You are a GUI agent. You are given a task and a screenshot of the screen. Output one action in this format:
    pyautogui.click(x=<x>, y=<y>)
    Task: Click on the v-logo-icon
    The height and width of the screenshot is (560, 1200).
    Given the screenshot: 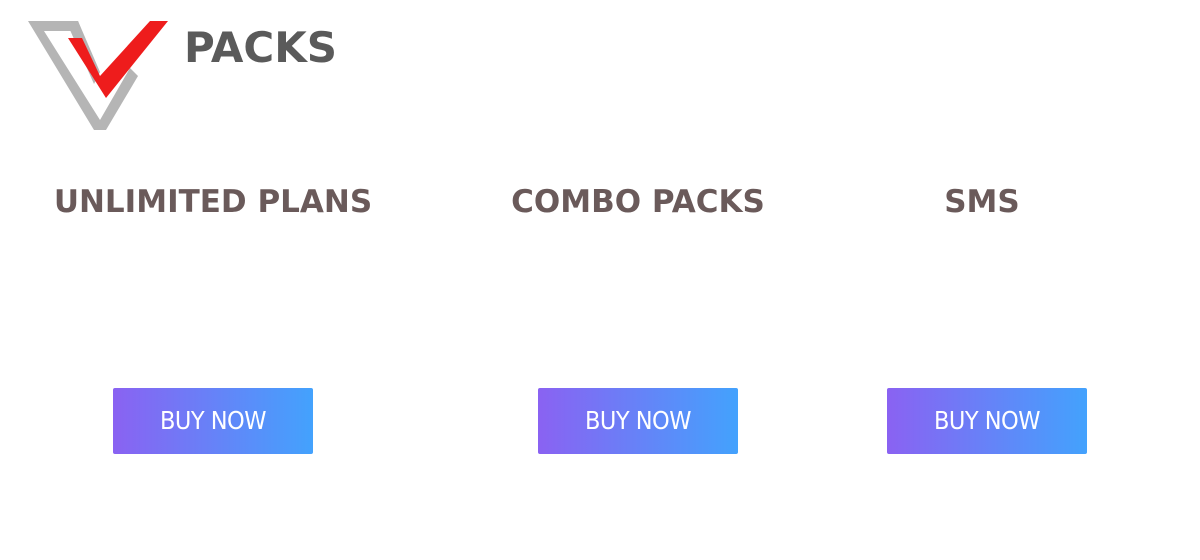 What is the action you would take?
    pyautogui.click(x=98, y=75)
    